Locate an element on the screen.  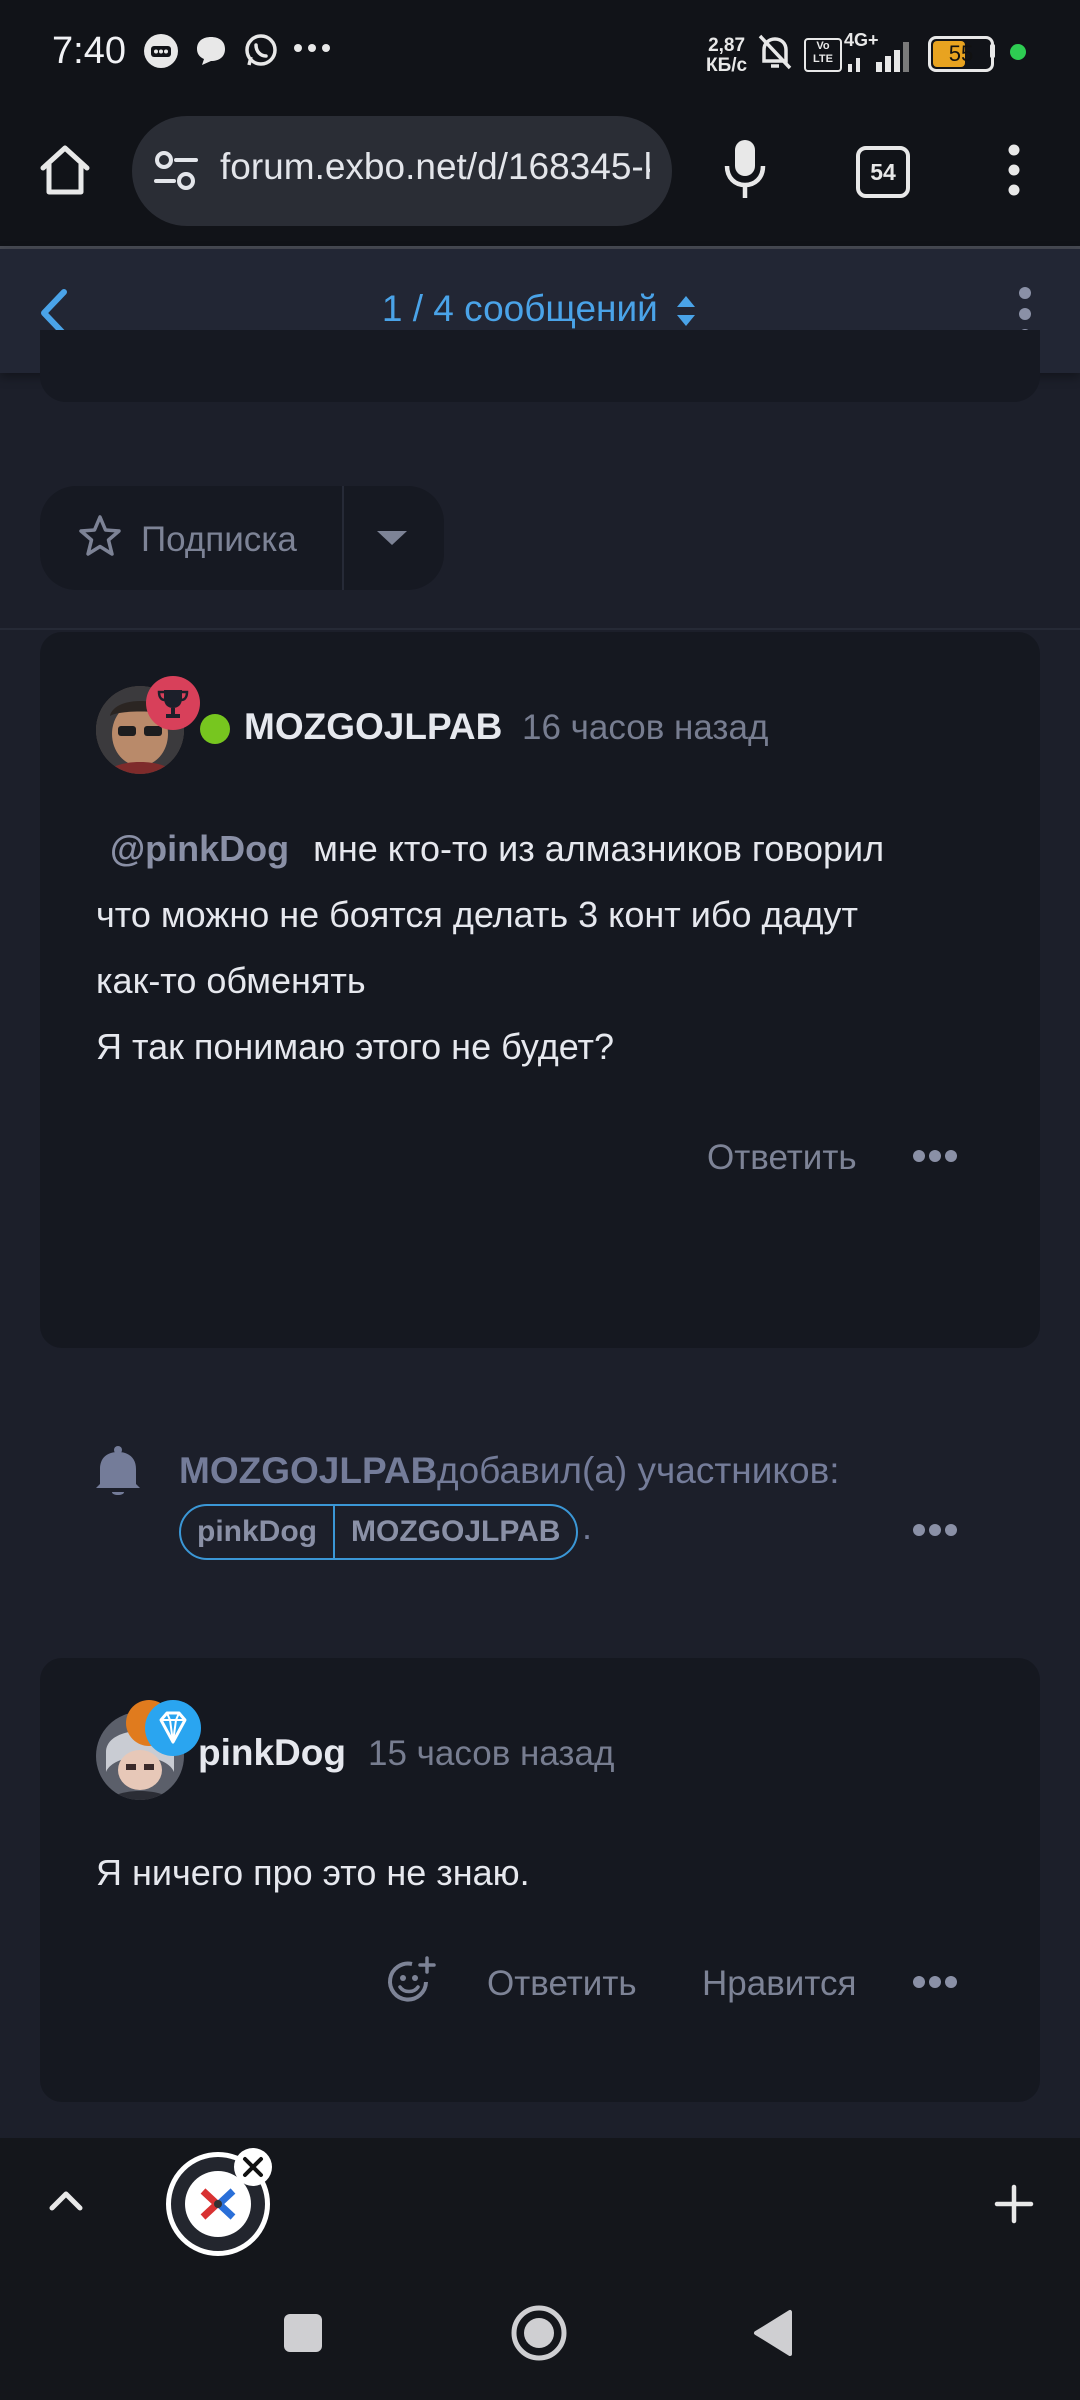
battery-tip is located at coordinates (992, 51).